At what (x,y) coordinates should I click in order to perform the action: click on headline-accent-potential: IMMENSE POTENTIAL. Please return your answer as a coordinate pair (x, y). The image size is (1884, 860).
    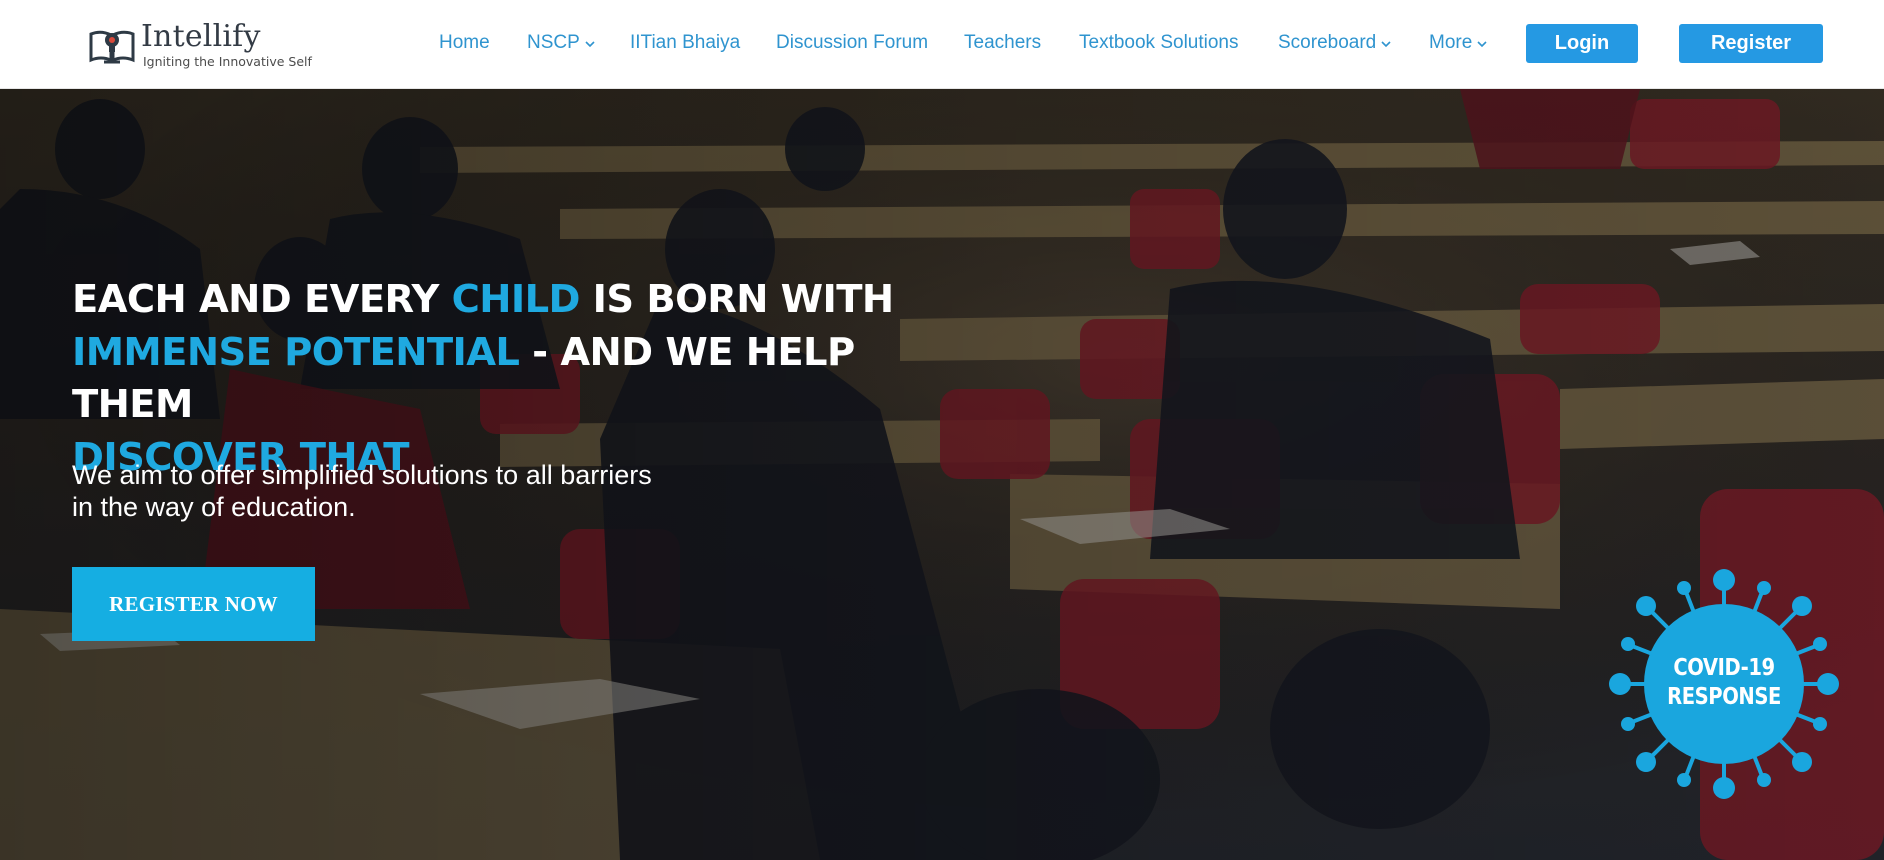
    Looking at the image, I should click on (296, 352).